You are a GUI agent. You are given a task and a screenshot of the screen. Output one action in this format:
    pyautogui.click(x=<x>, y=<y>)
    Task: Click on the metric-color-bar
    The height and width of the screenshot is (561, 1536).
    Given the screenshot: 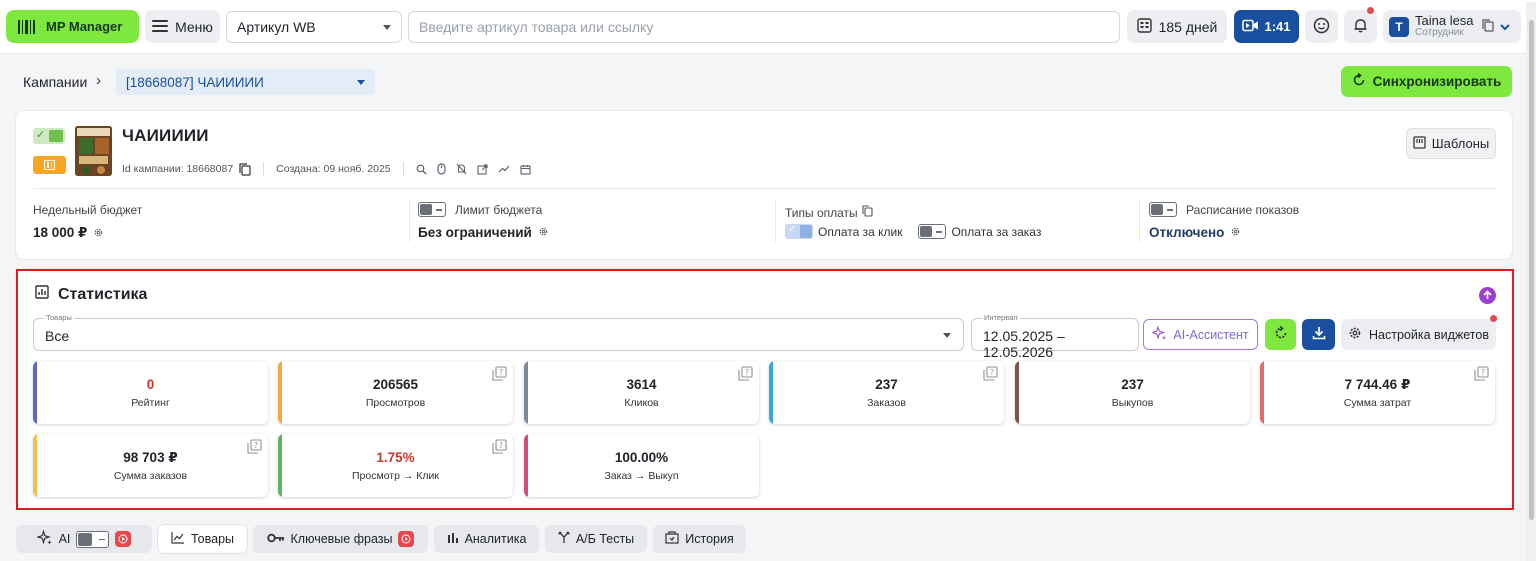 What is the action you would take?
    pyautogui.click(x=280, y=465)
    